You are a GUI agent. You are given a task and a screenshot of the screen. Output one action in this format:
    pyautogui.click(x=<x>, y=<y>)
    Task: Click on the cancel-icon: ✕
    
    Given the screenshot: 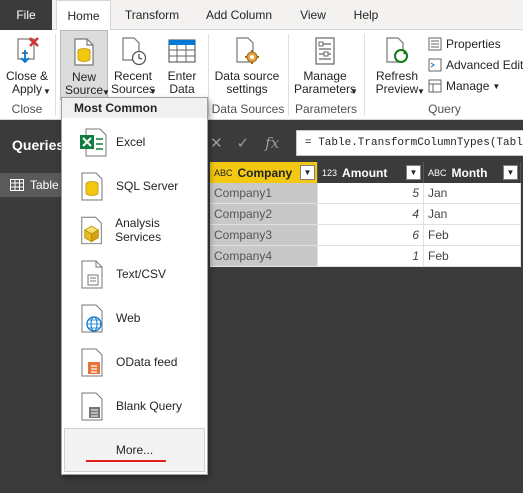 What is the action you would take?
    pyautogui.click(x=216, y=143)
    